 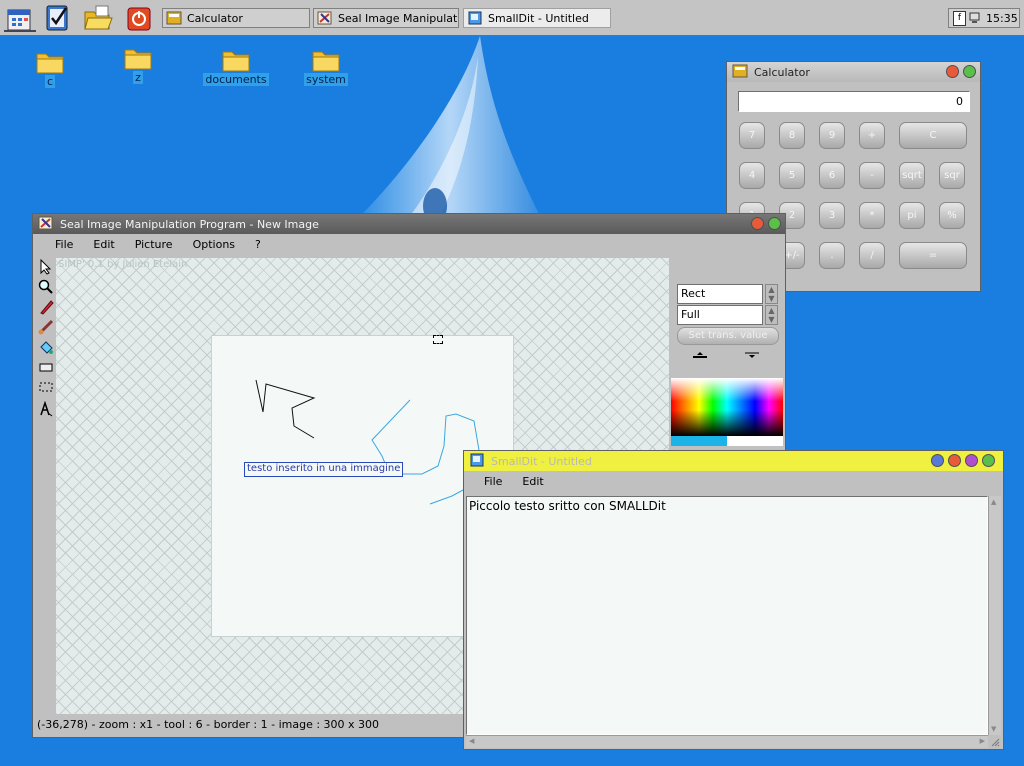 What do you see at coordinates (872, 175) in the screenshot?
I see `key-minus: -` at bounding box center [872, 175].